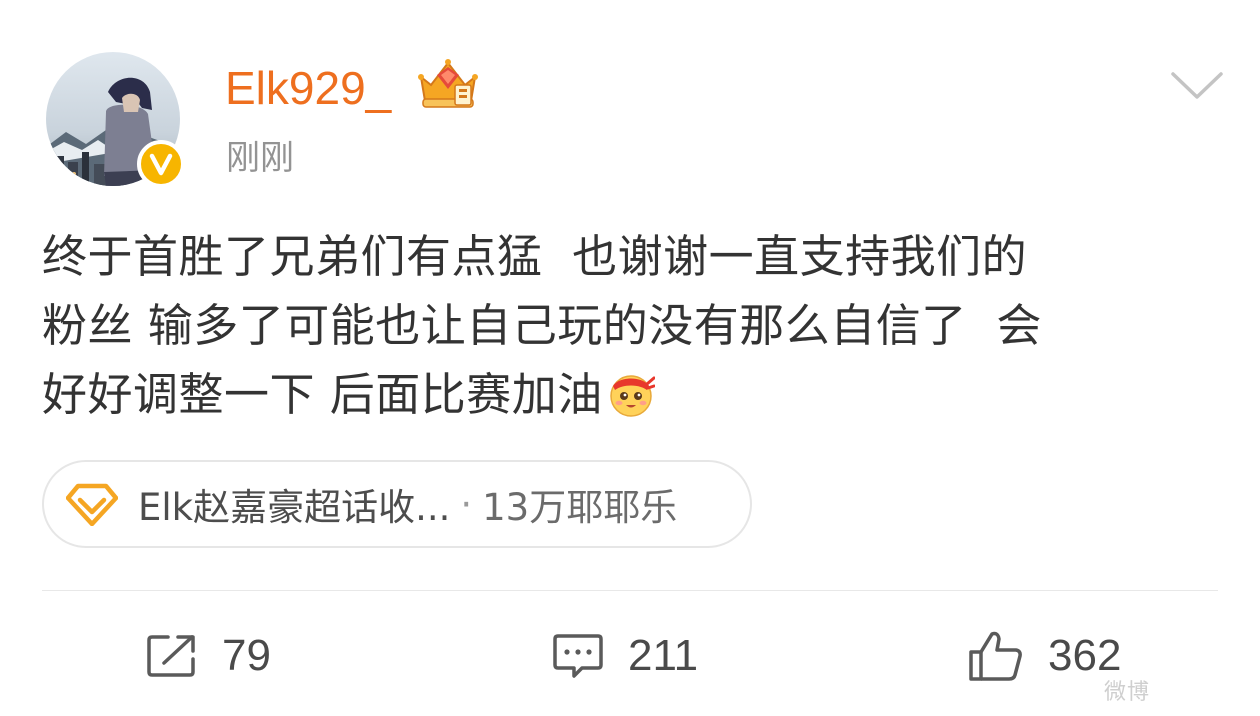  What do you see at coordinates (632, 396) in the screenshot?
I see `cheer-emoji-icon` at bounding box center [632, 396].